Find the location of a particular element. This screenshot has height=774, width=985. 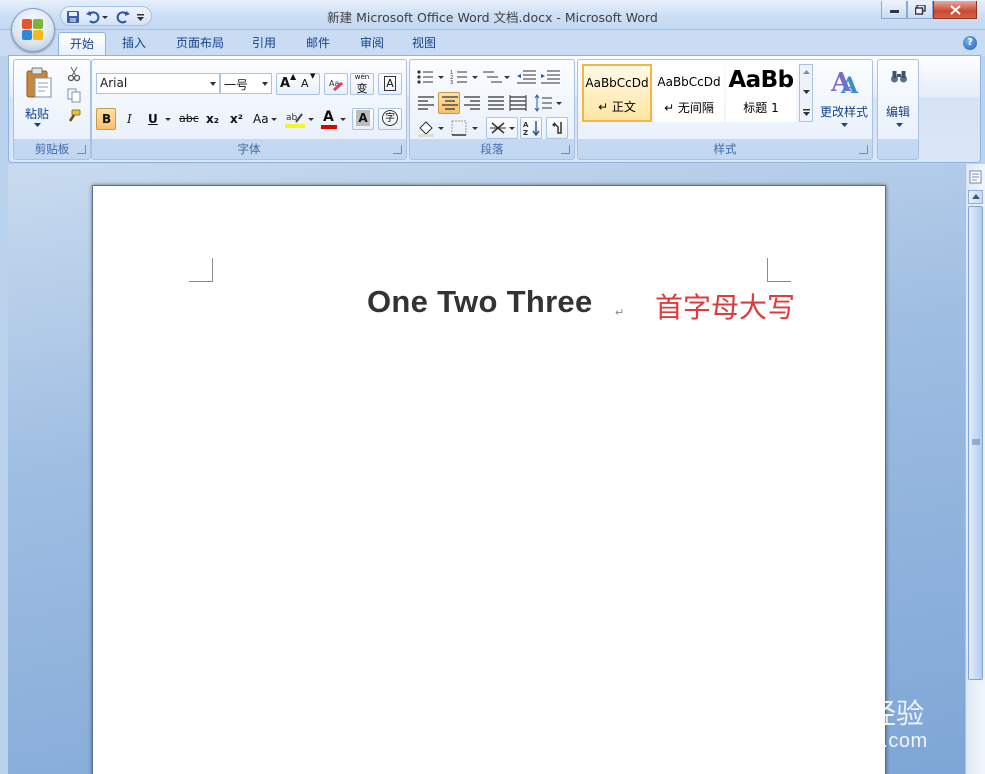

tab-home: 开始 is located at coordinates (82, 44).